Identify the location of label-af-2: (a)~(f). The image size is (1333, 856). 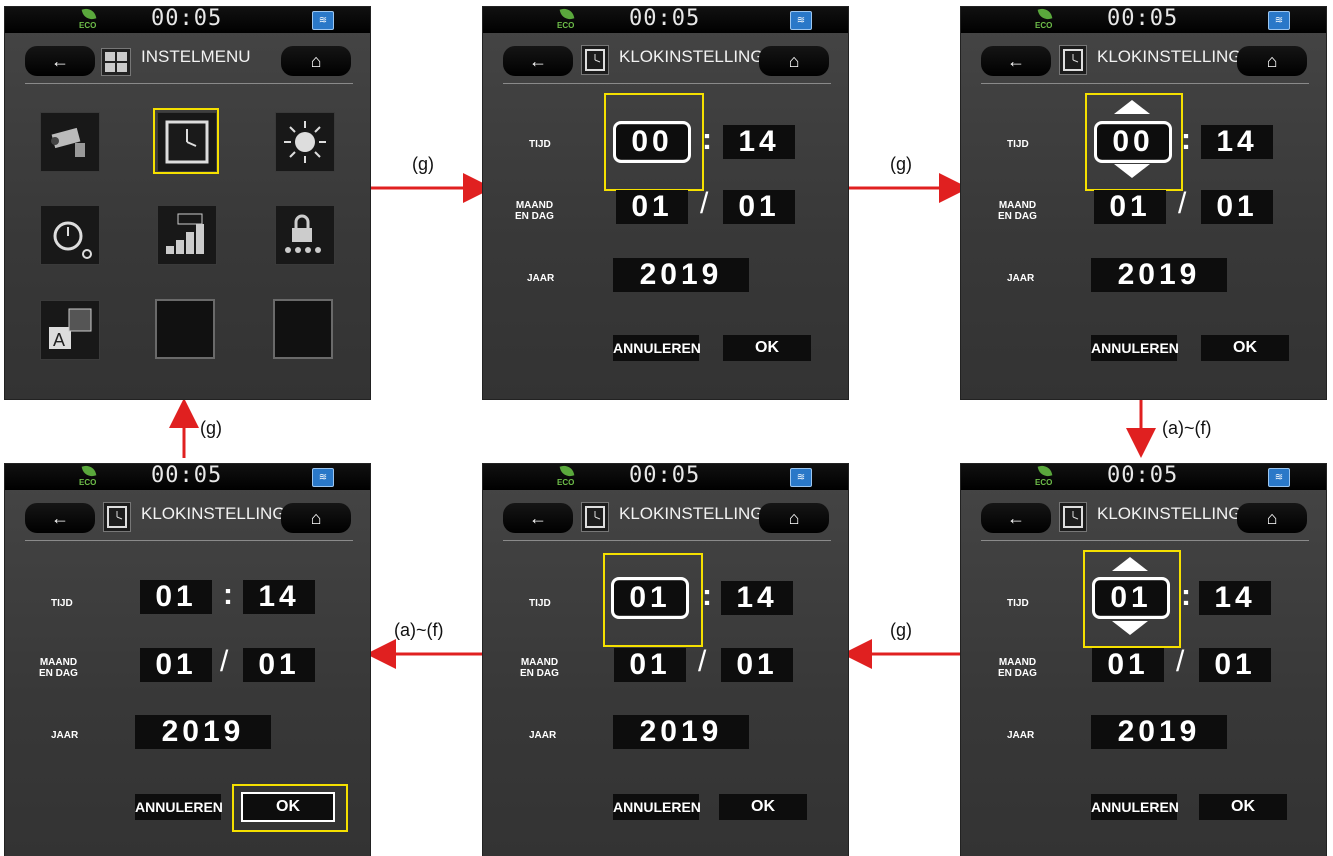
(419, 630).